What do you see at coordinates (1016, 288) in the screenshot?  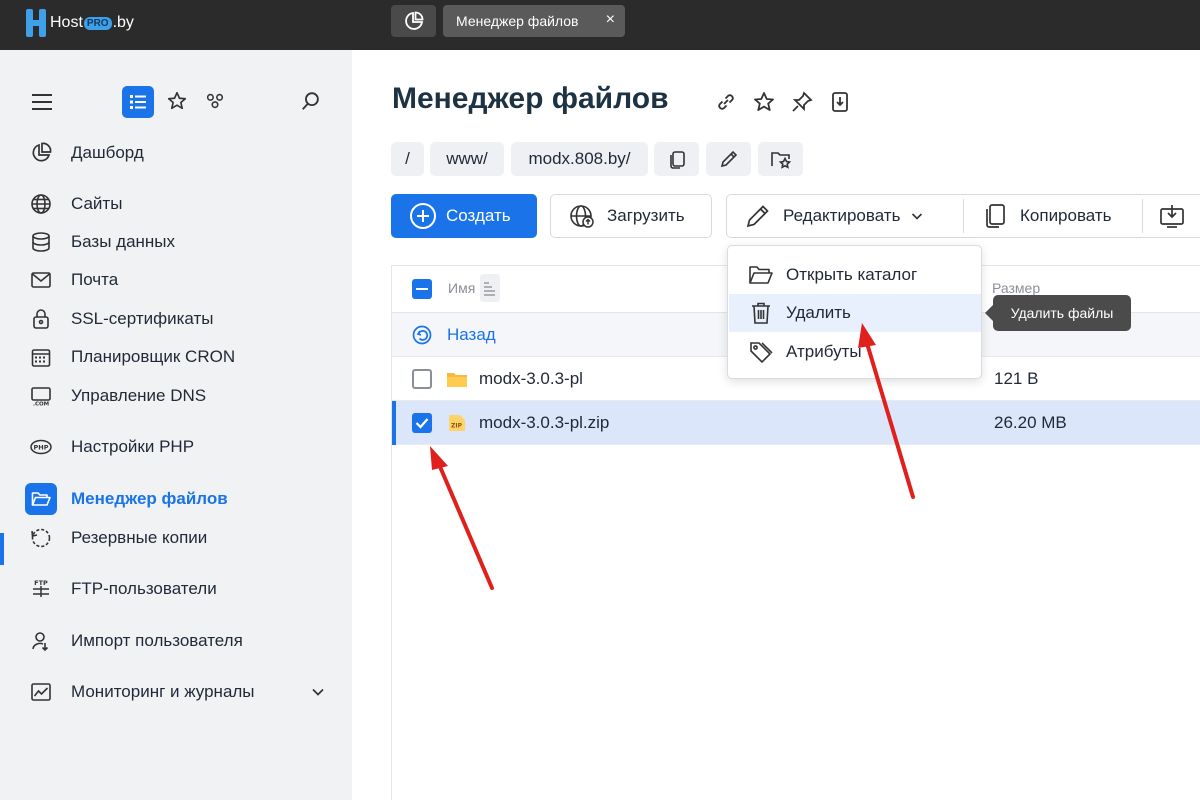 I see `column-header-size: Размер` at bounding box center [1016, 288].